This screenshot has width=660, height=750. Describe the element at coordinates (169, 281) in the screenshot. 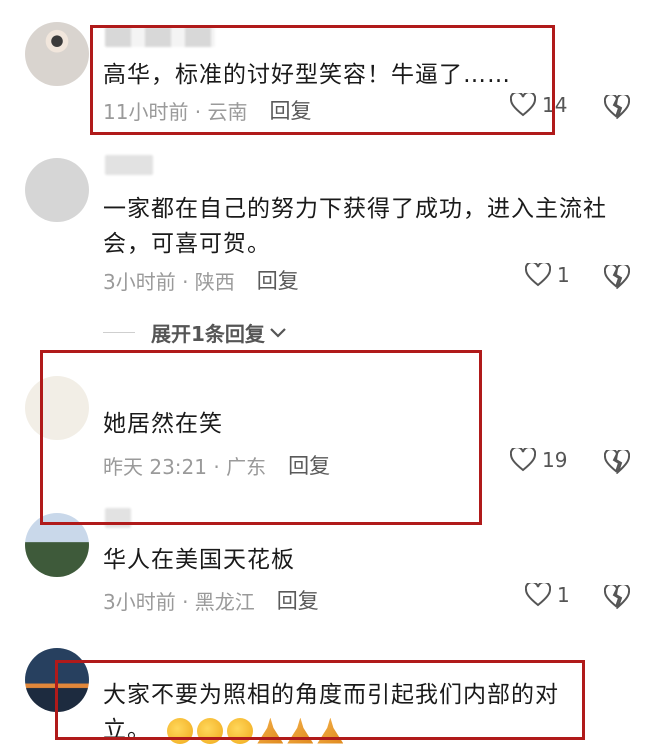

I see `time-location: 3小时前 · 陕西` at that location.